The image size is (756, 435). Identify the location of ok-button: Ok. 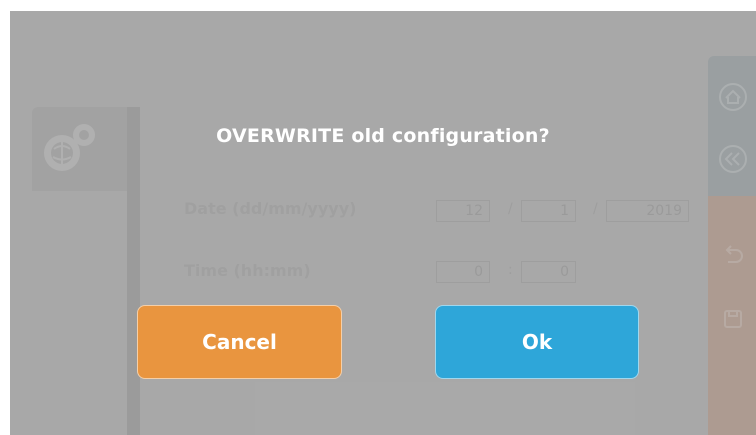
(537, 342).